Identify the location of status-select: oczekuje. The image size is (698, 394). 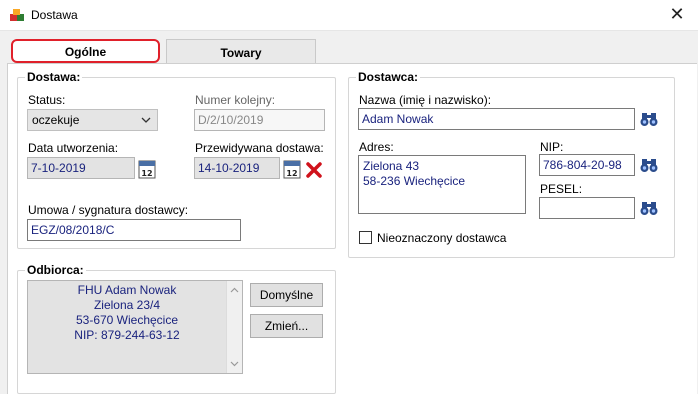
(92, 120).